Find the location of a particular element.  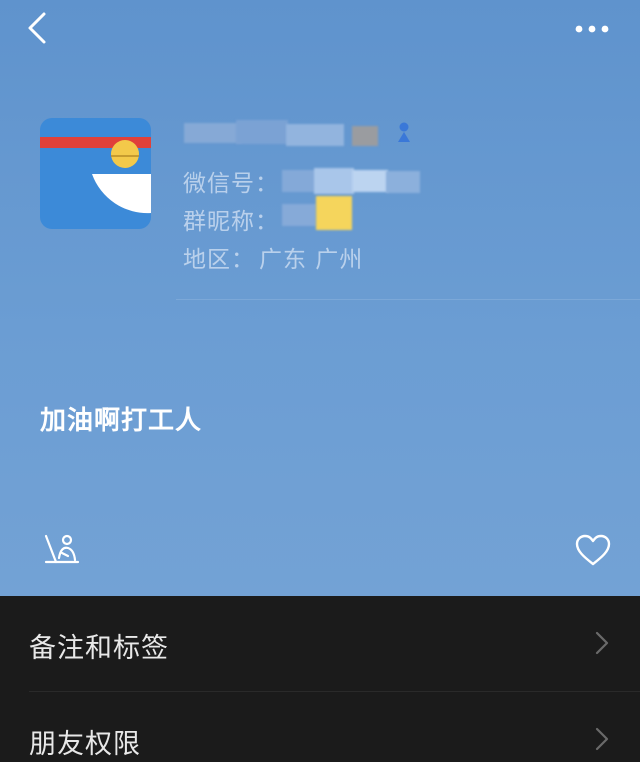

region-row: 地区： 广东 广州 is located at coordinates (273, 257).